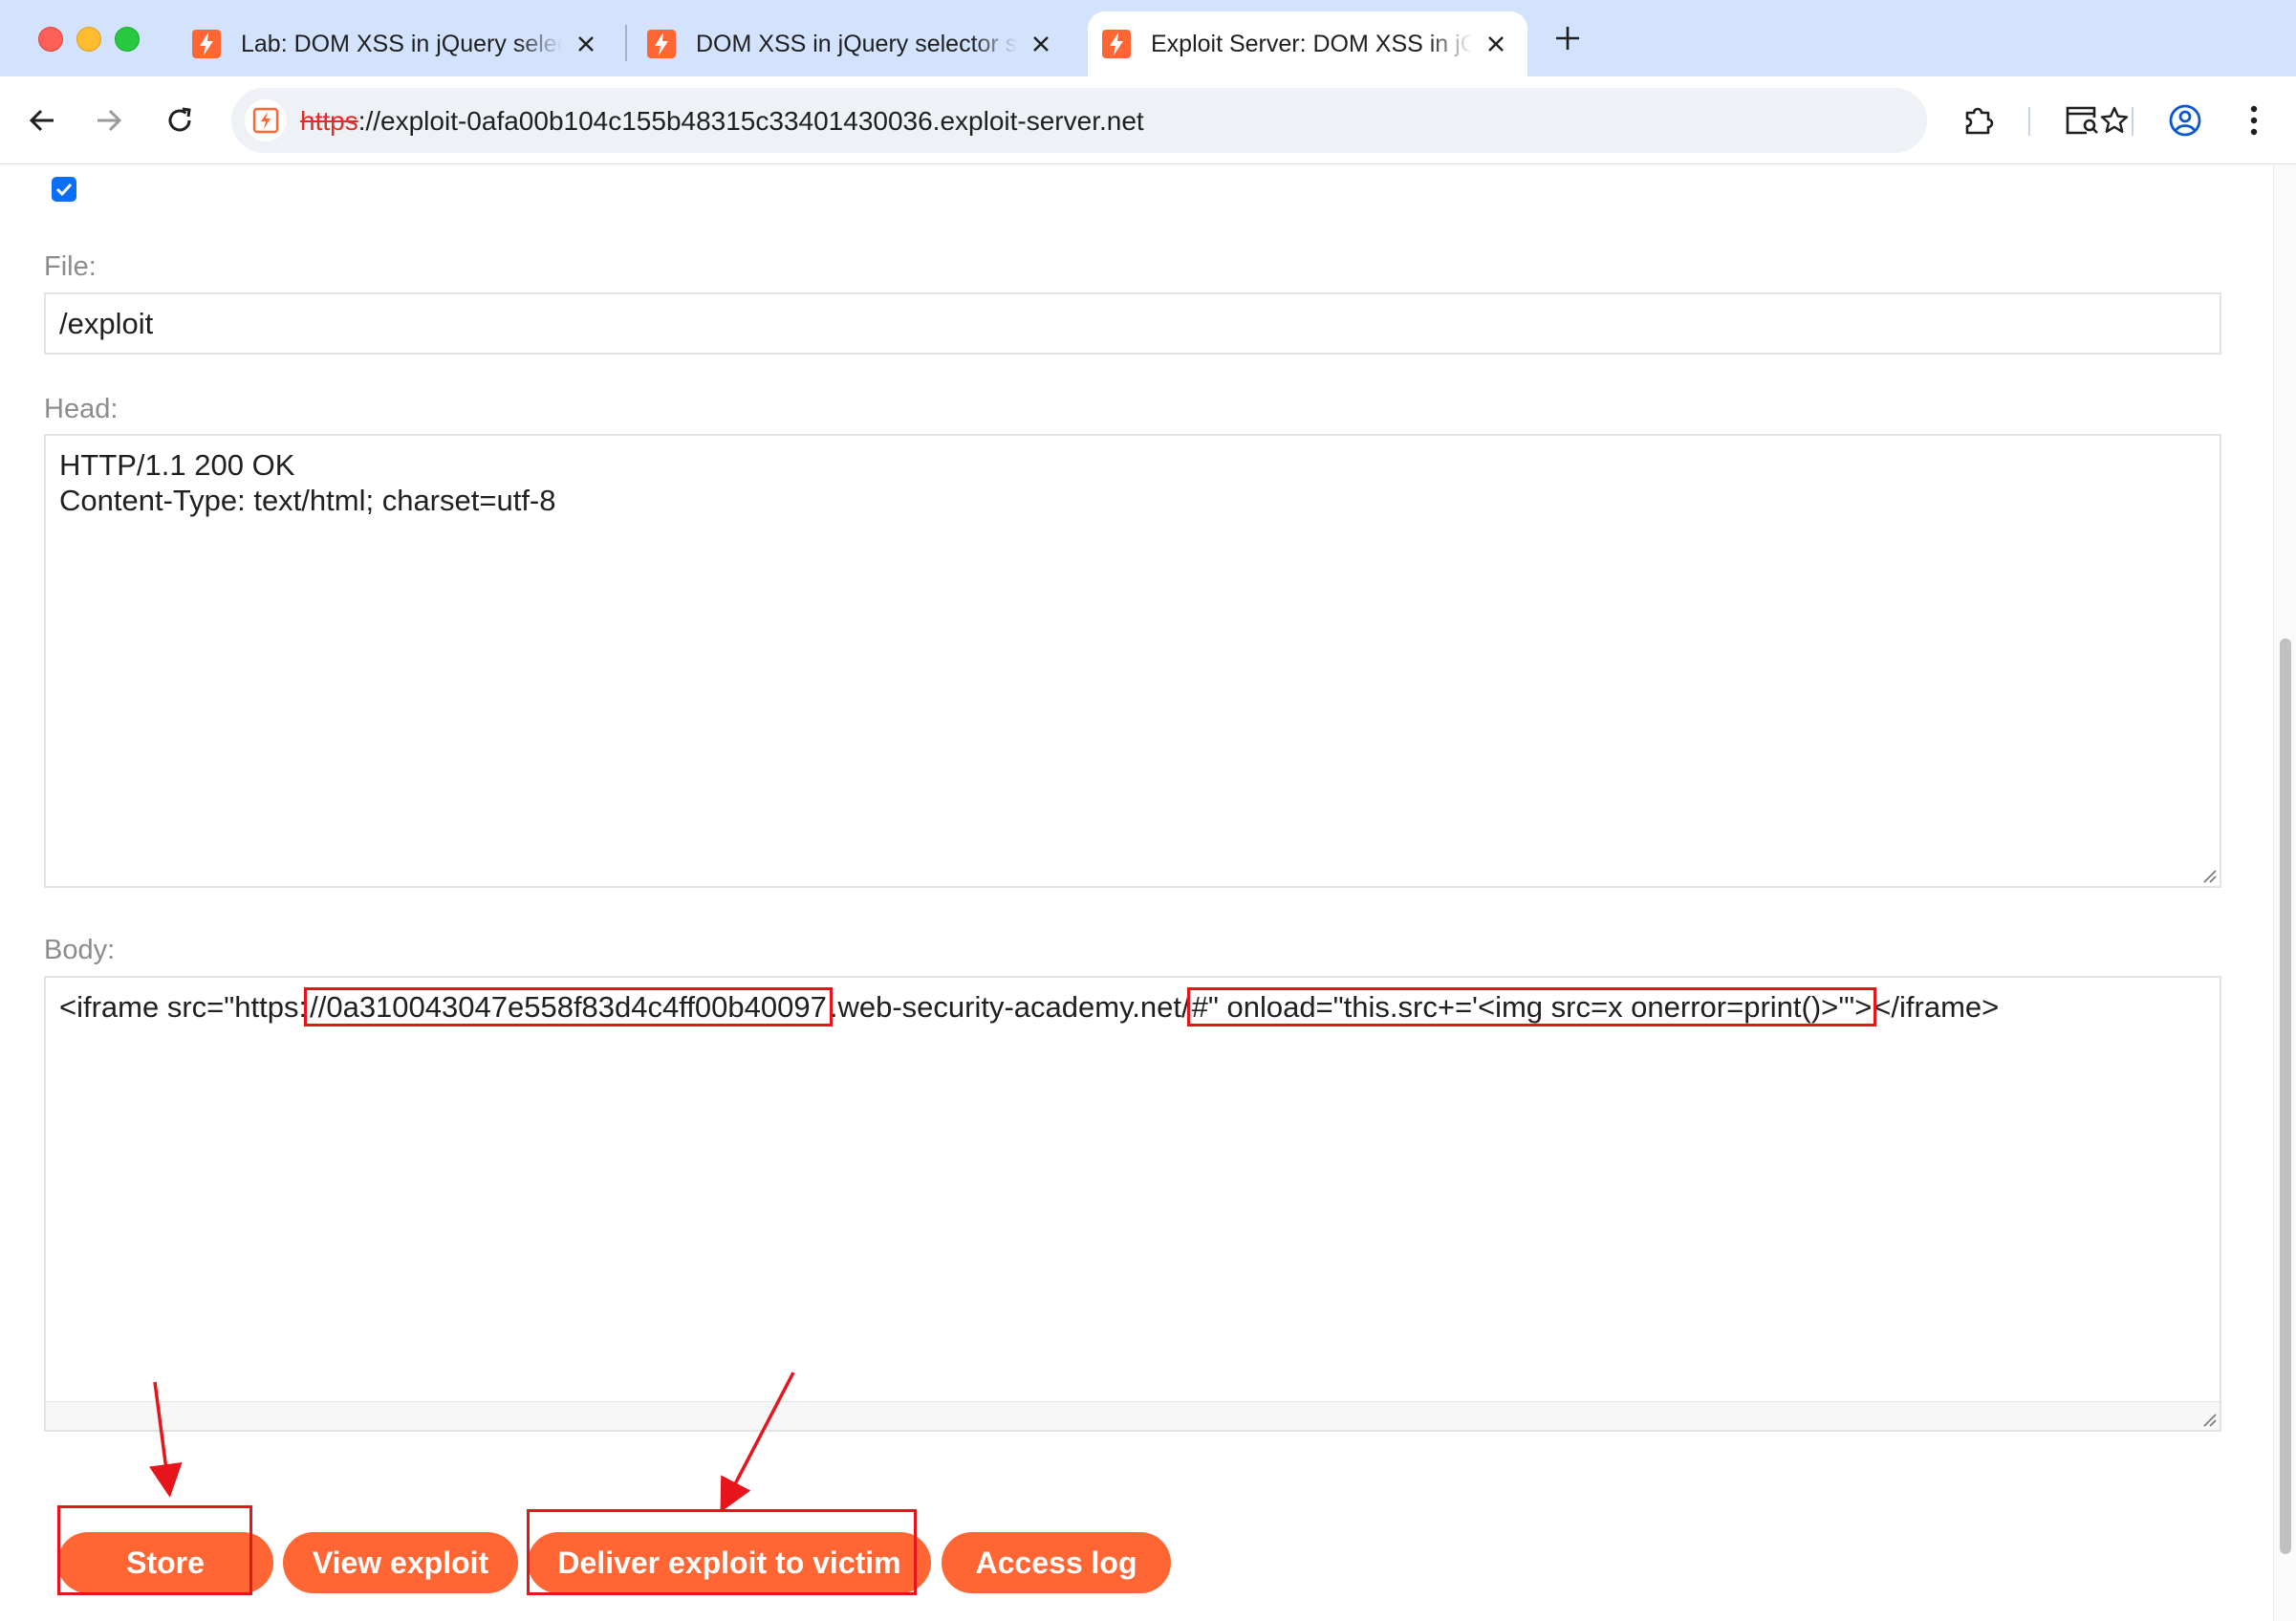 Image resolution: width=2296 pixels, height=1621 pixels. Describe the element at coordinates (70, 267) in the screenshot. I see `file-label: File:` at that location.